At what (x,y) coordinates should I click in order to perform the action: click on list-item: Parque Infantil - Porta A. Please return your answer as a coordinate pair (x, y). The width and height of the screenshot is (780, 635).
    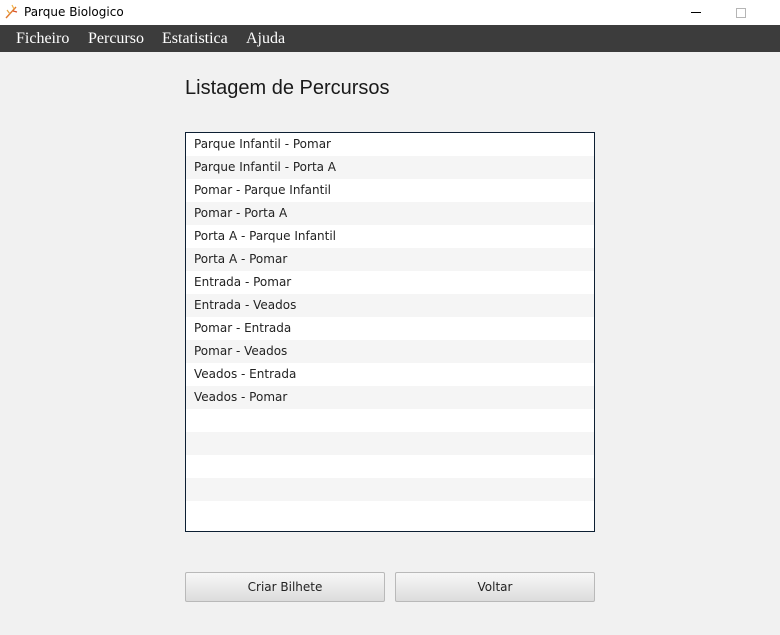
    Looking at the image, I should click on (390, 167).